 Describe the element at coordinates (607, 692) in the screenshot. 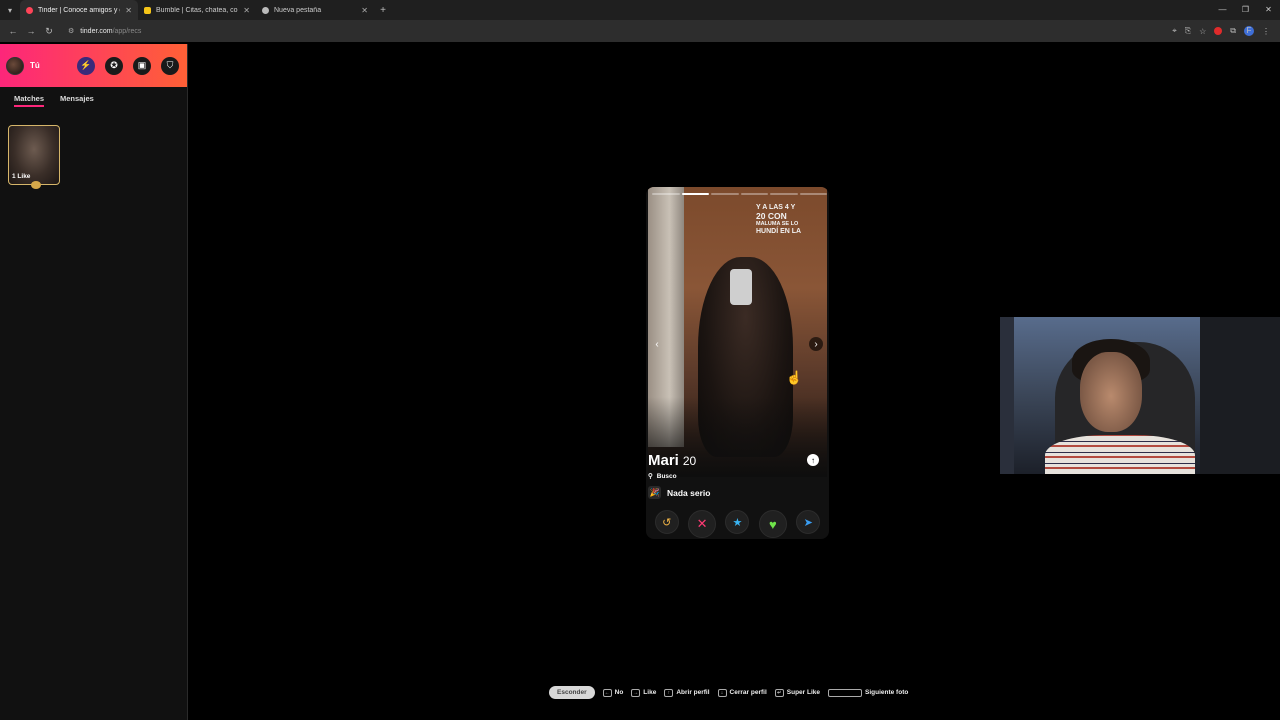

I see `left-arrow-key-icon: ←` at that location.